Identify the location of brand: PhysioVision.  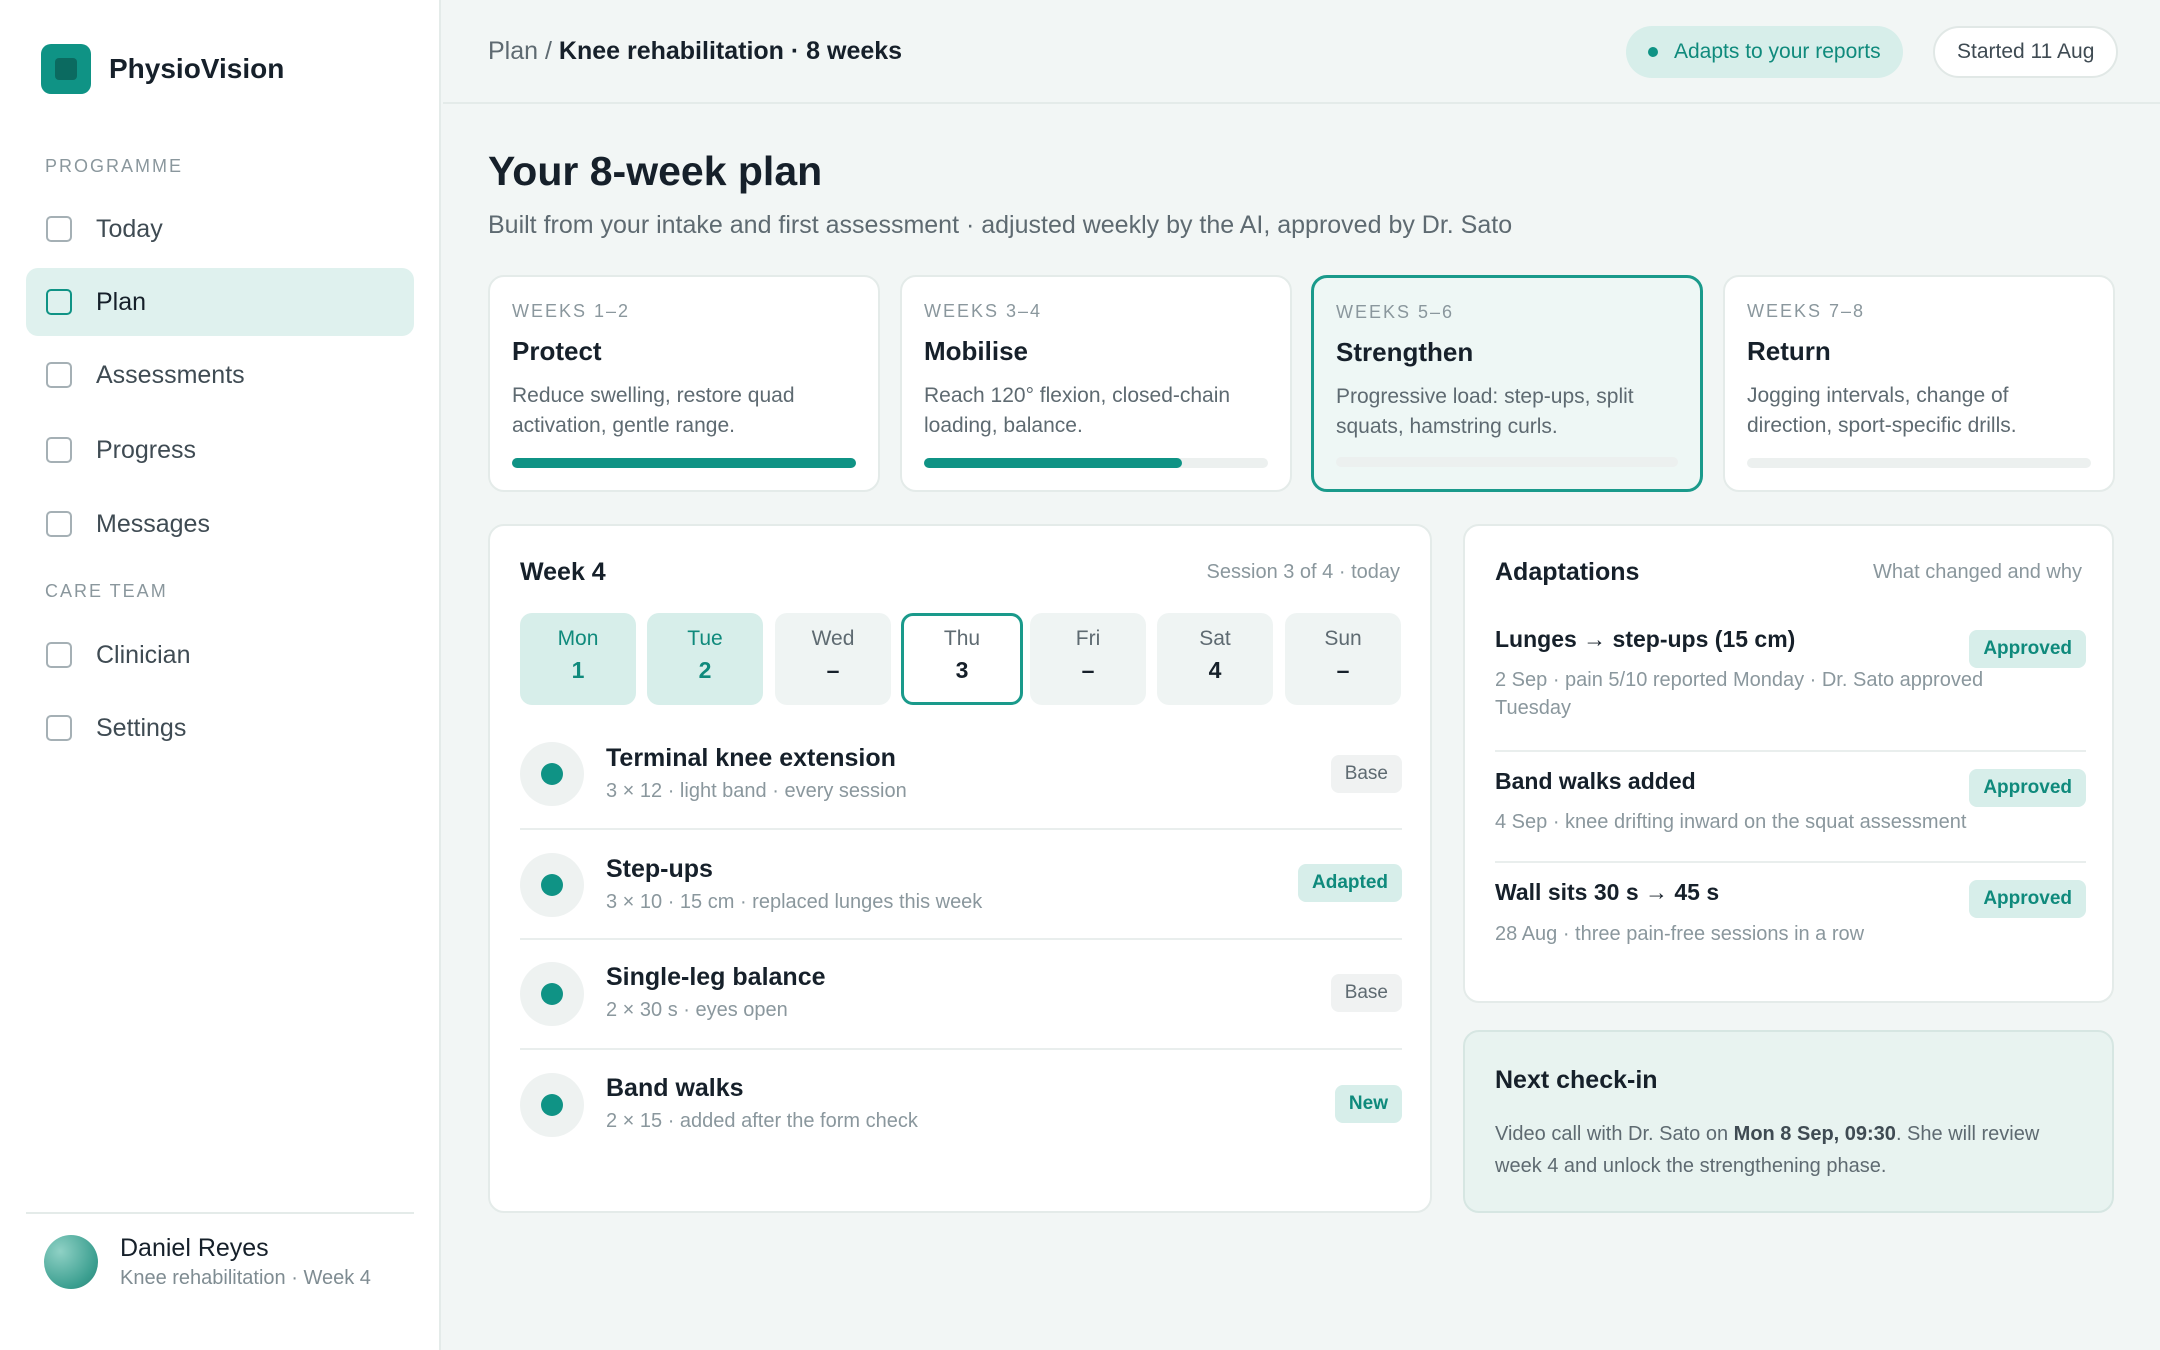
(162, 69).